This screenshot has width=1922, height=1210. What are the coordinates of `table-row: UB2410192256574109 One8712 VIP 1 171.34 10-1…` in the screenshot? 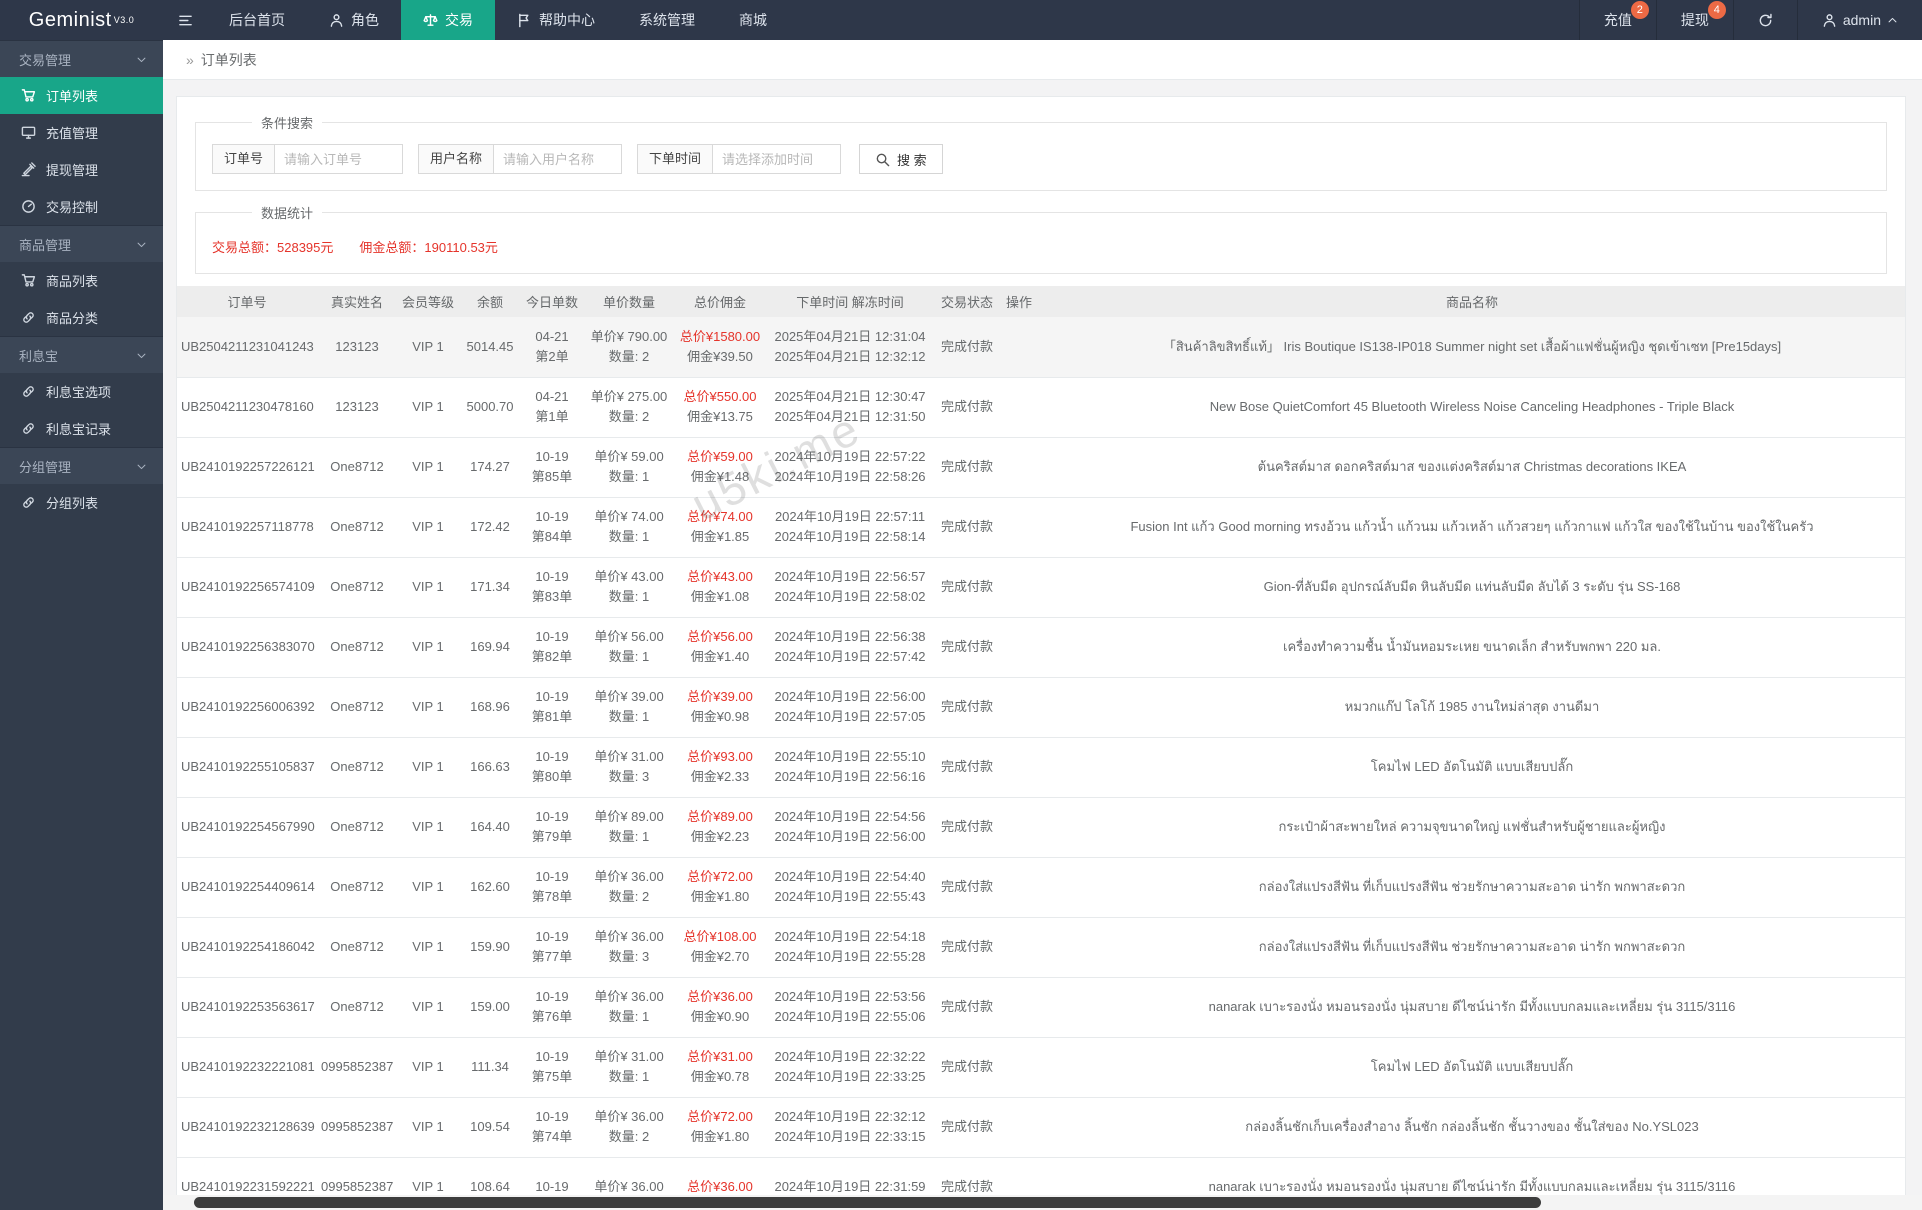 It's located at (1041, 587).